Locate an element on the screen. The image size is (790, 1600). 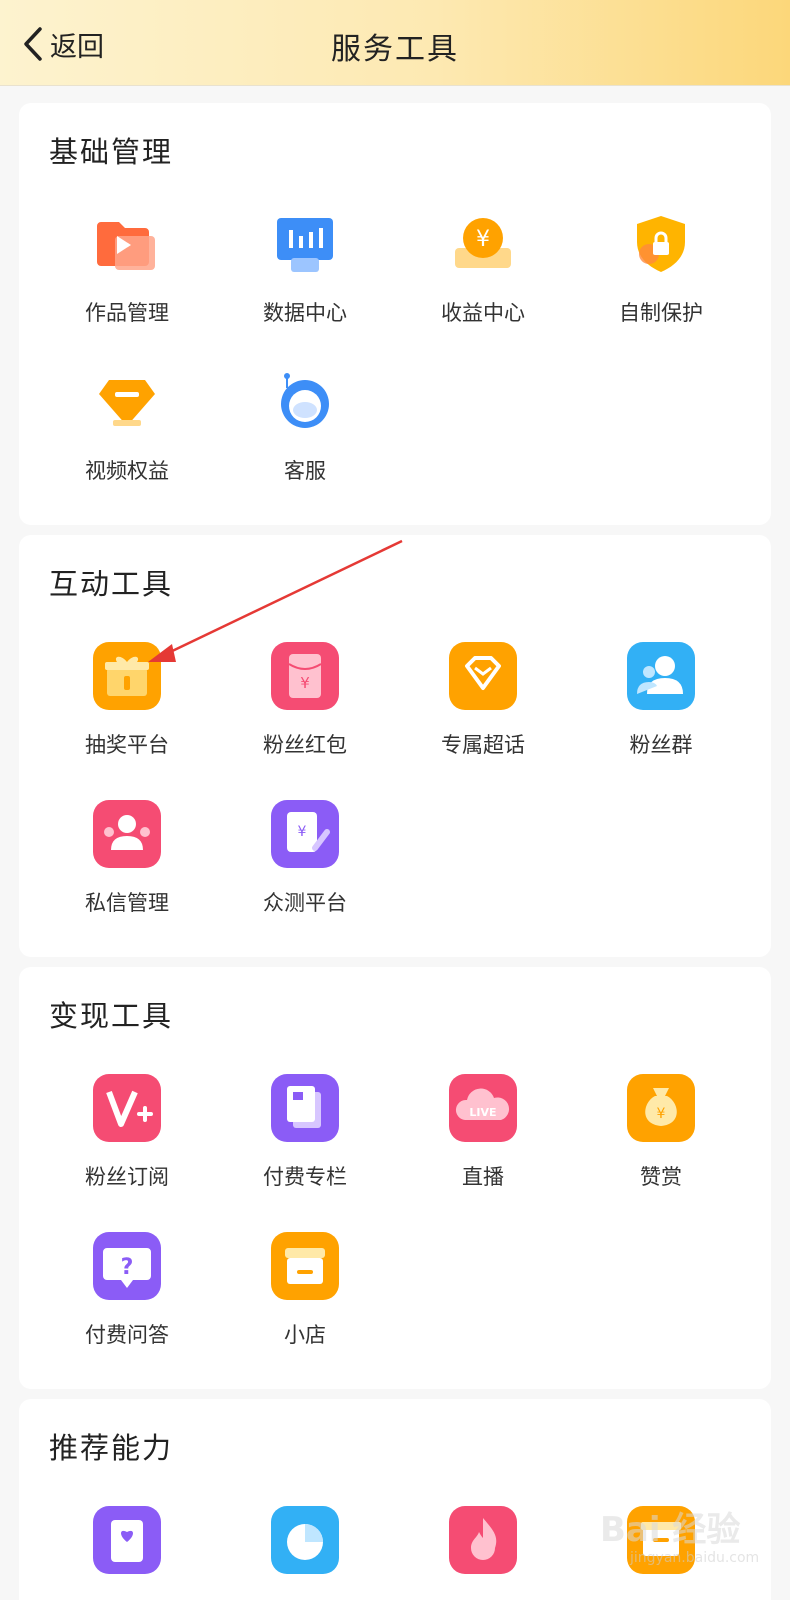
tool-paid-qa: ? 付费问答 is located at coordinates (127, 1309).